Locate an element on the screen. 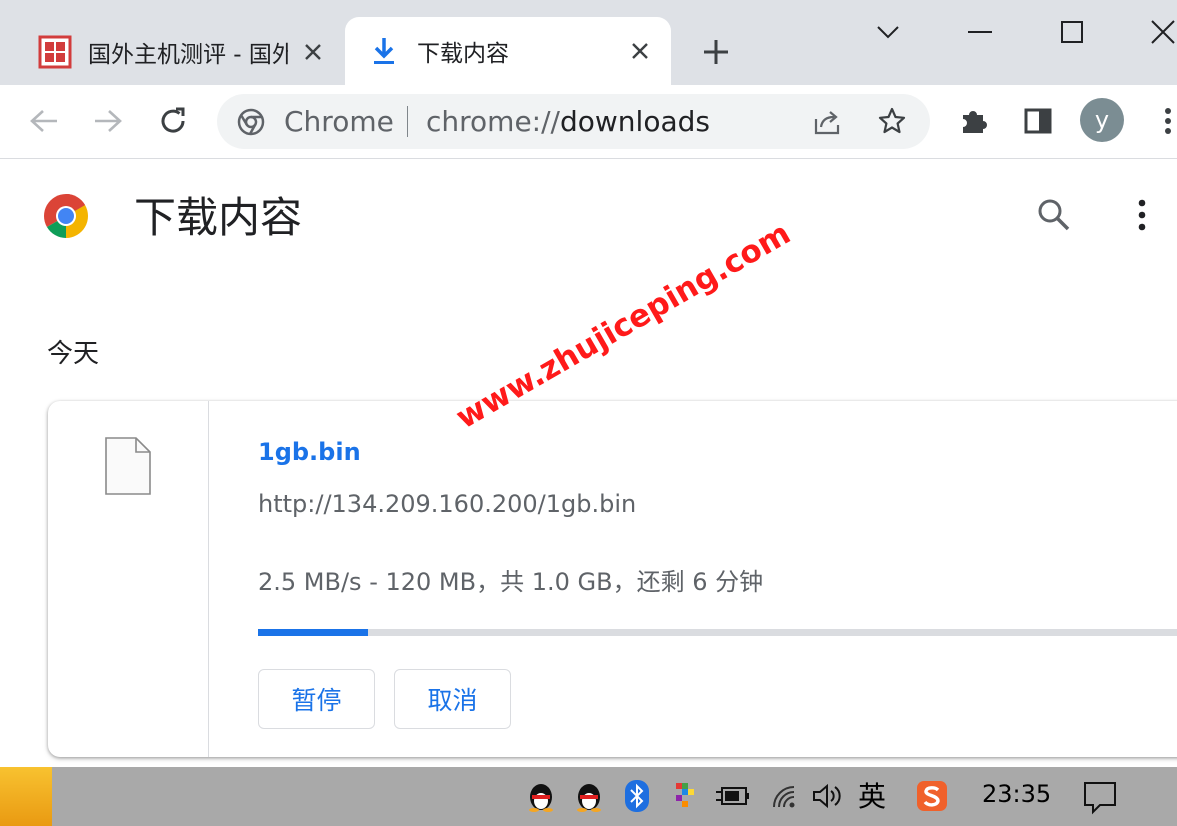 Image resolution: width=1177 pixels, height=826 pixels. tab-title: 下载内容 is located at coordinates (463, 54).